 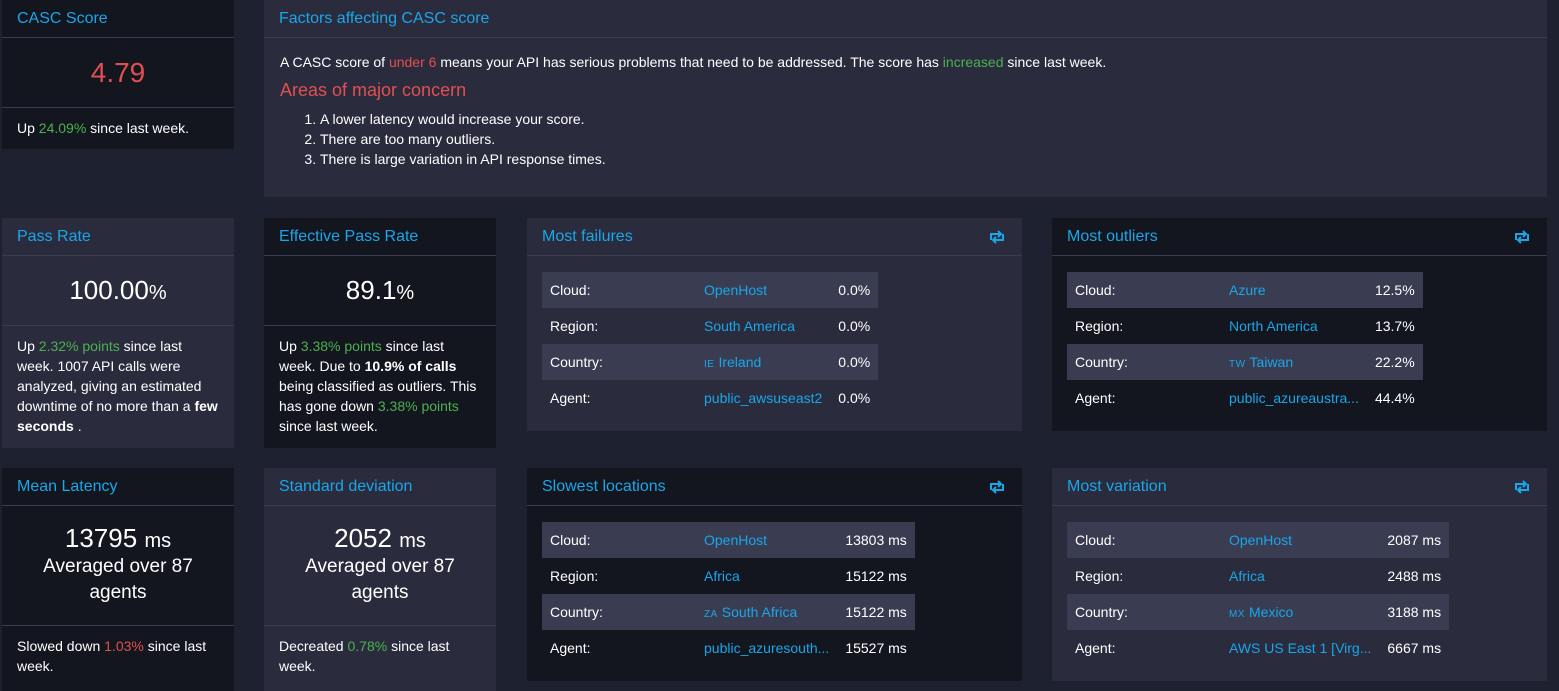 I want to click on row-value-link: TW Taiwan, so click(x=1294, y=362).